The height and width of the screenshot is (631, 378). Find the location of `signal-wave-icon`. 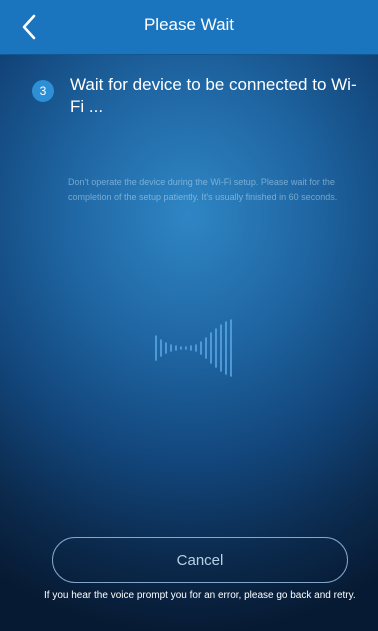

signal-wave-icon is located at coordinates (193, 348).